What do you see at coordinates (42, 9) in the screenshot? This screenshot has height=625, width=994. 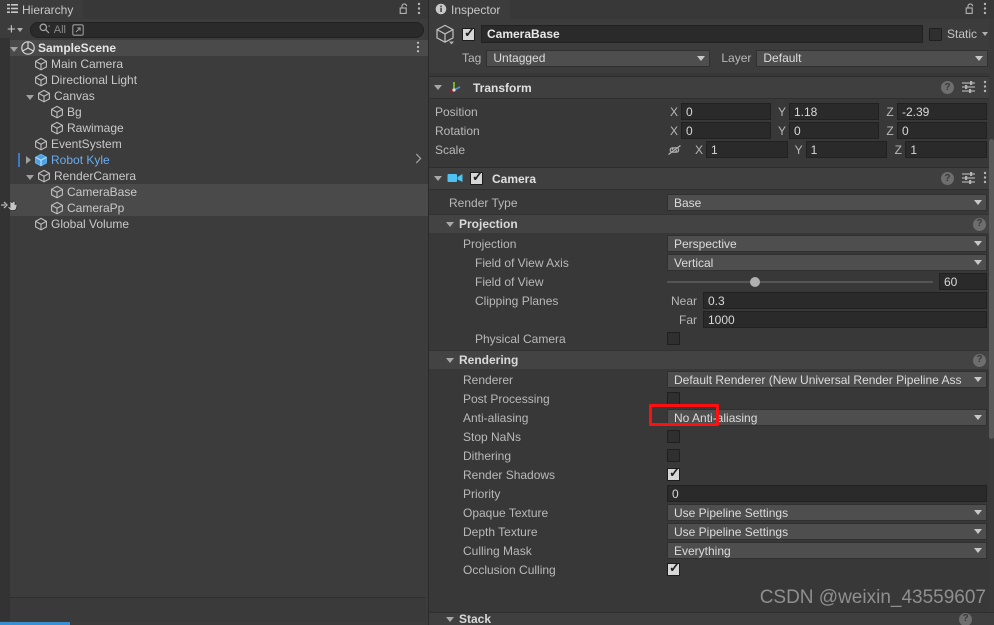 I see `tab-hierarchy: Hierarchy` at bounding box center [42, 9].